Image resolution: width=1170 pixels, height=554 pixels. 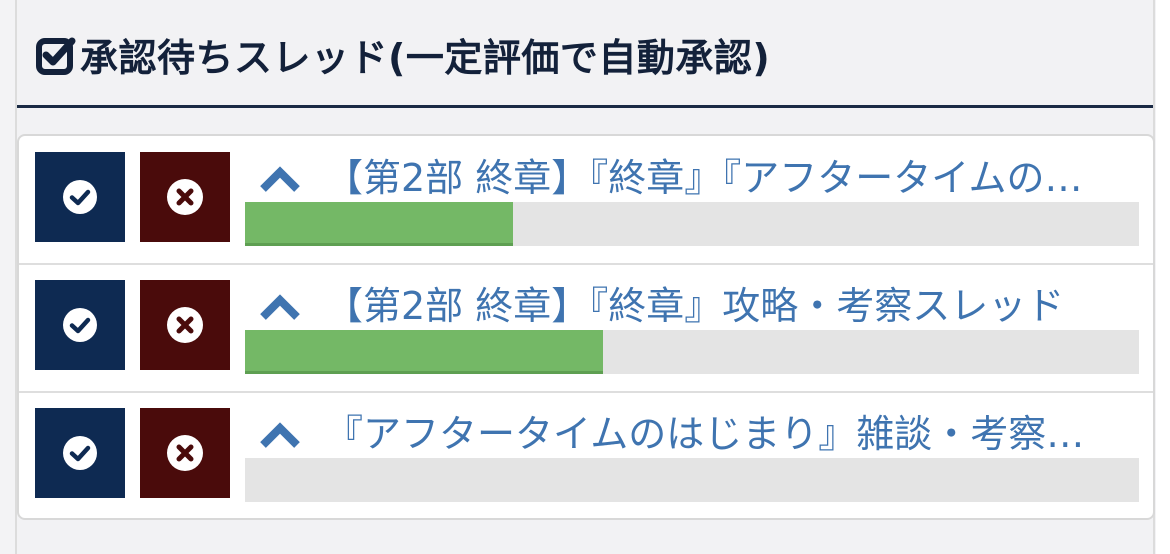 I want to click on thread-title-link: 【第2部 終章】『終章』攻略・考察スレッド, so click(x=720, y=306).